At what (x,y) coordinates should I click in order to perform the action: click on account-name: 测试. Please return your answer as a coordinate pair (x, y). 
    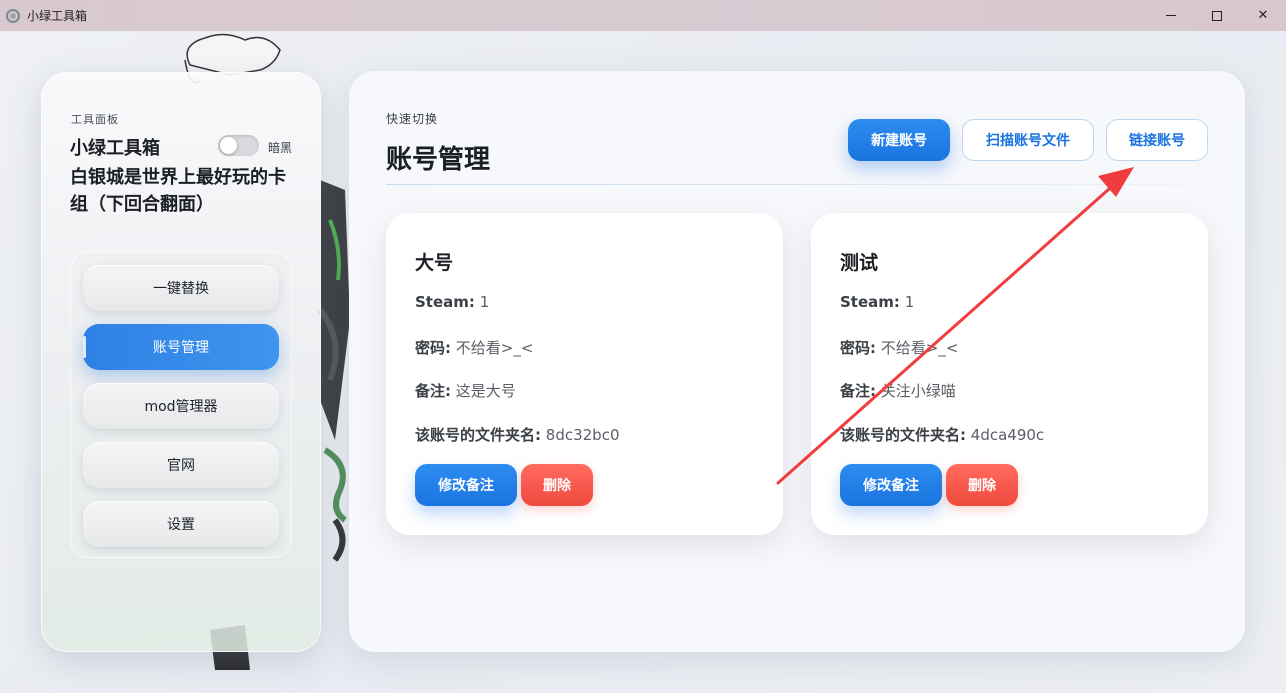
    Looking at the image, I should click on (859, 263).